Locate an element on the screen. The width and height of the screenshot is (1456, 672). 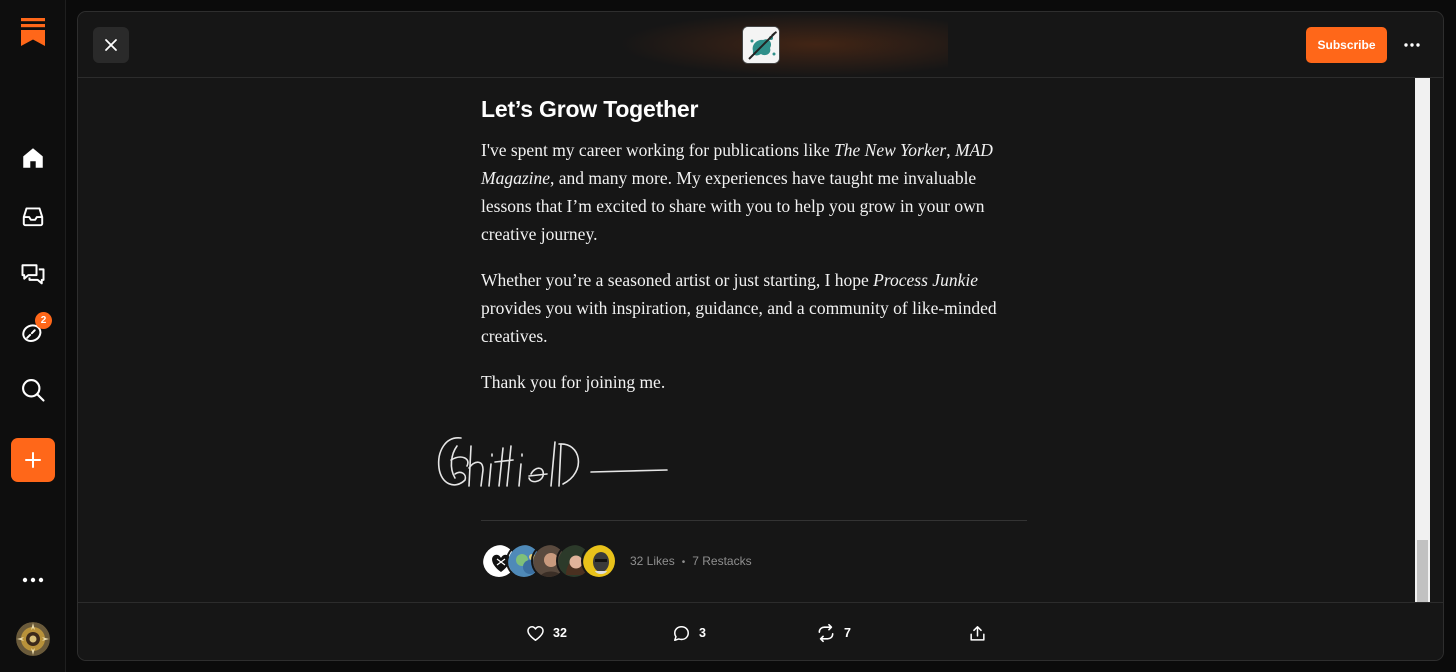
restack-count: 7 is located at coordinates (847, 633).